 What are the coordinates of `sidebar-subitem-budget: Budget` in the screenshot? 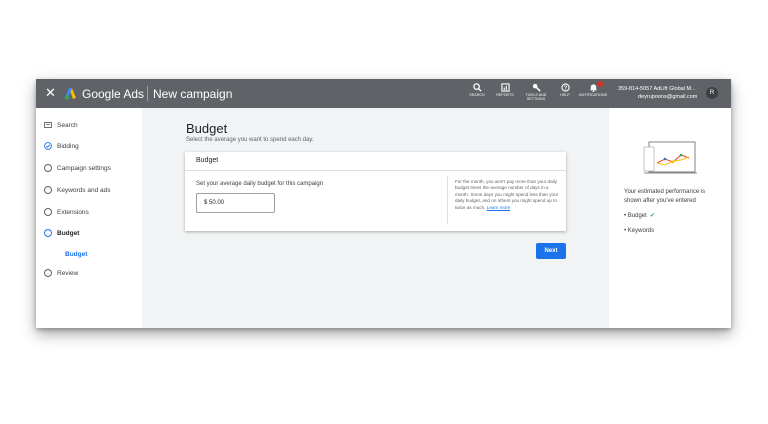 It's located at (76, 254).